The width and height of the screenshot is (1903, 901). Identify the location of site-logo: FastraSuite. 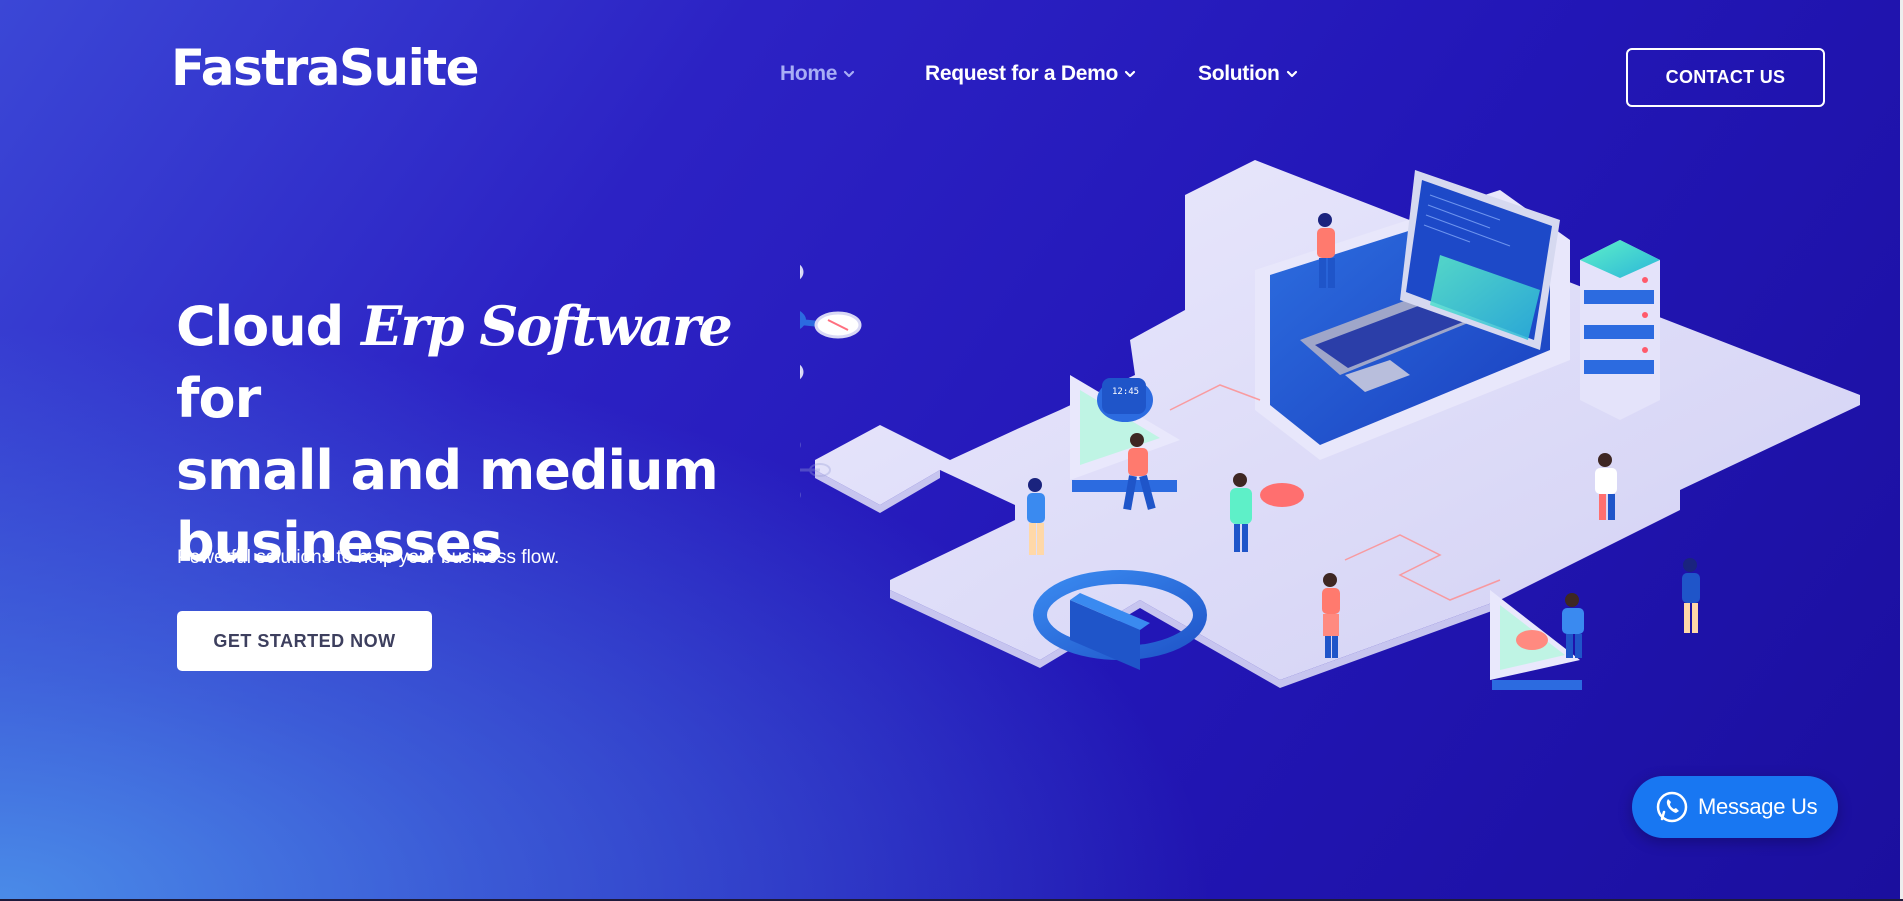
(325, 68).